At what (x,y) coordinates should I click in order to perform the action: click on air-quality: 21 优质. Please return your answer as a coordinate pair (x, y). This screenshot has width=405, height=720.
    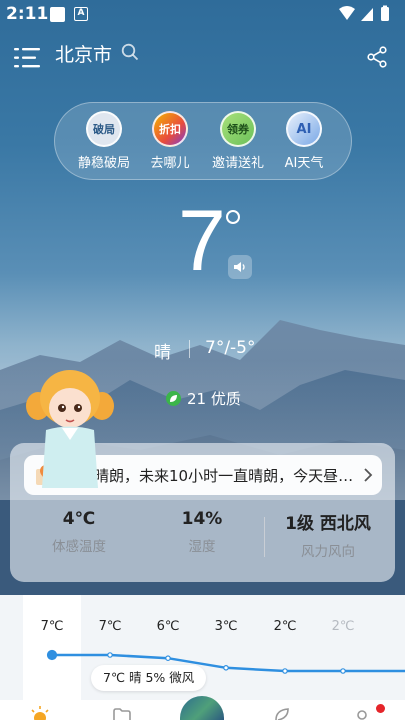
    Looking at the image, I should click on (203, 398).